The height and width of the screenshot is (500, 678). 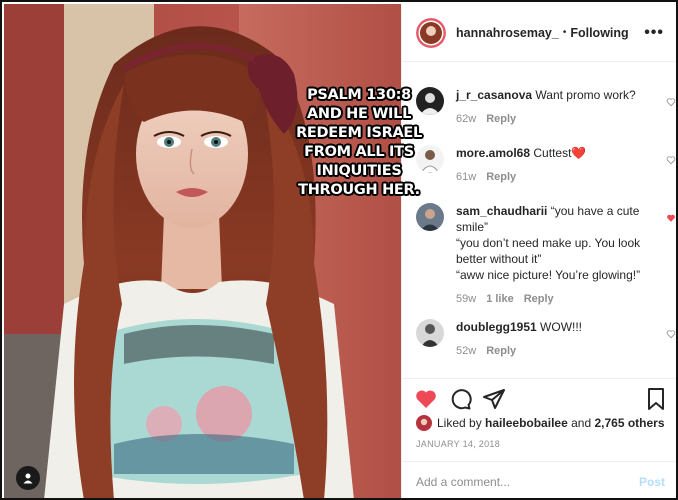 I want to click on comment-age: 61w, so click(x=466, y=177).